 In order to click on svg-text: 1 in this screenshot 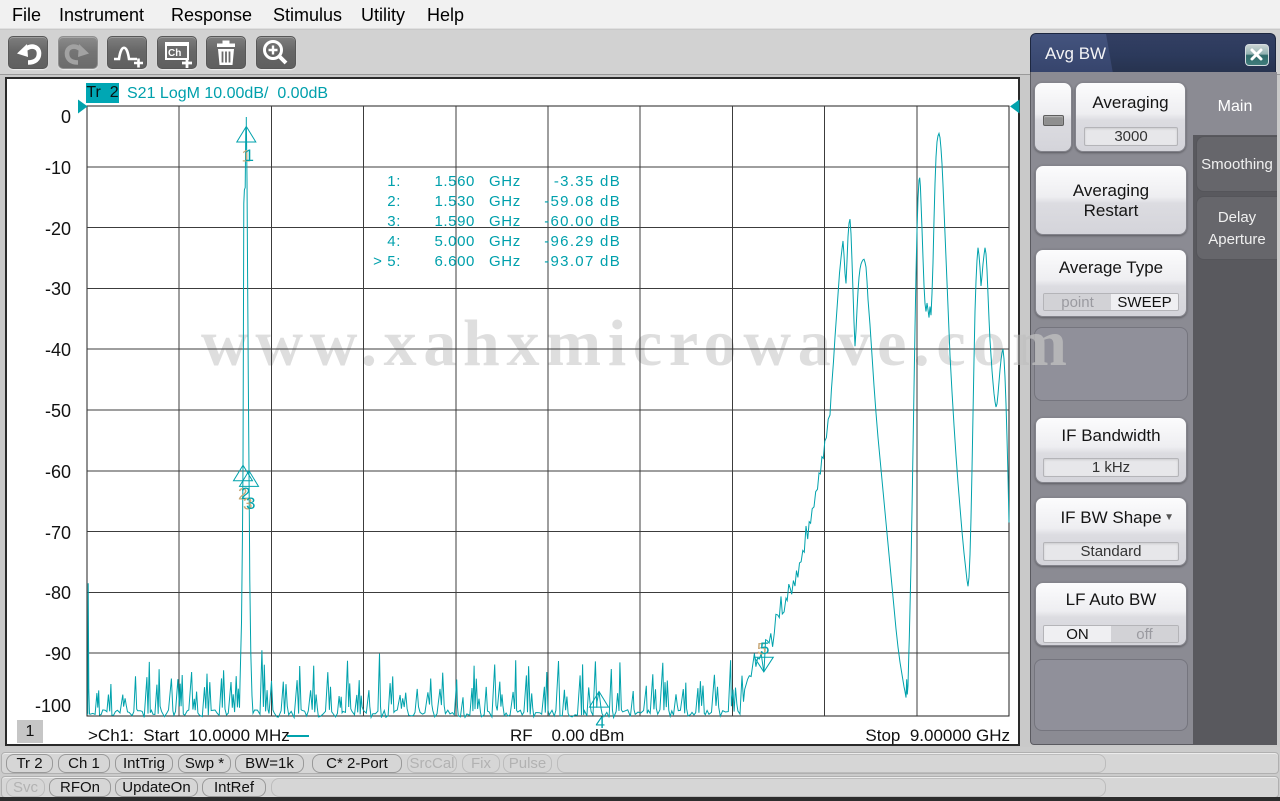, I will do `click(249, 155)`.